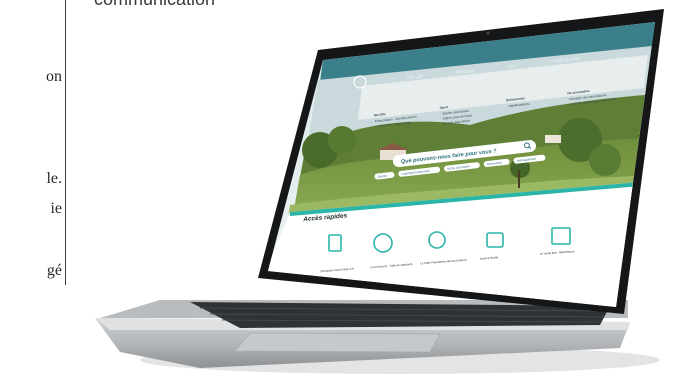 The height and width of the screenshot is (385, 676). I want to click on webcam, so click(488, 33).